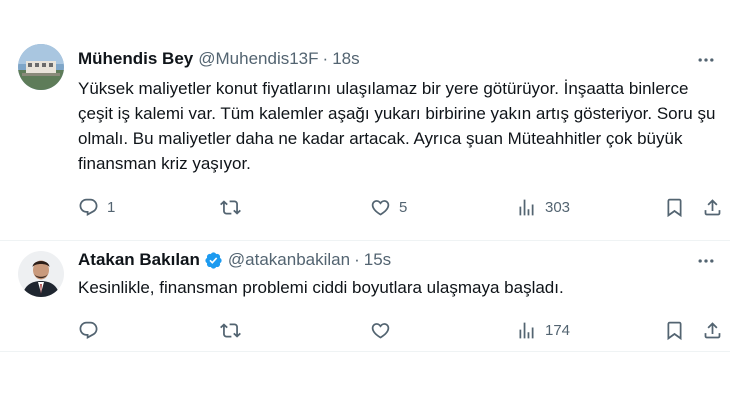 This screenshot has height=420, width=730. I want to click on like-button, so click(384, 330).